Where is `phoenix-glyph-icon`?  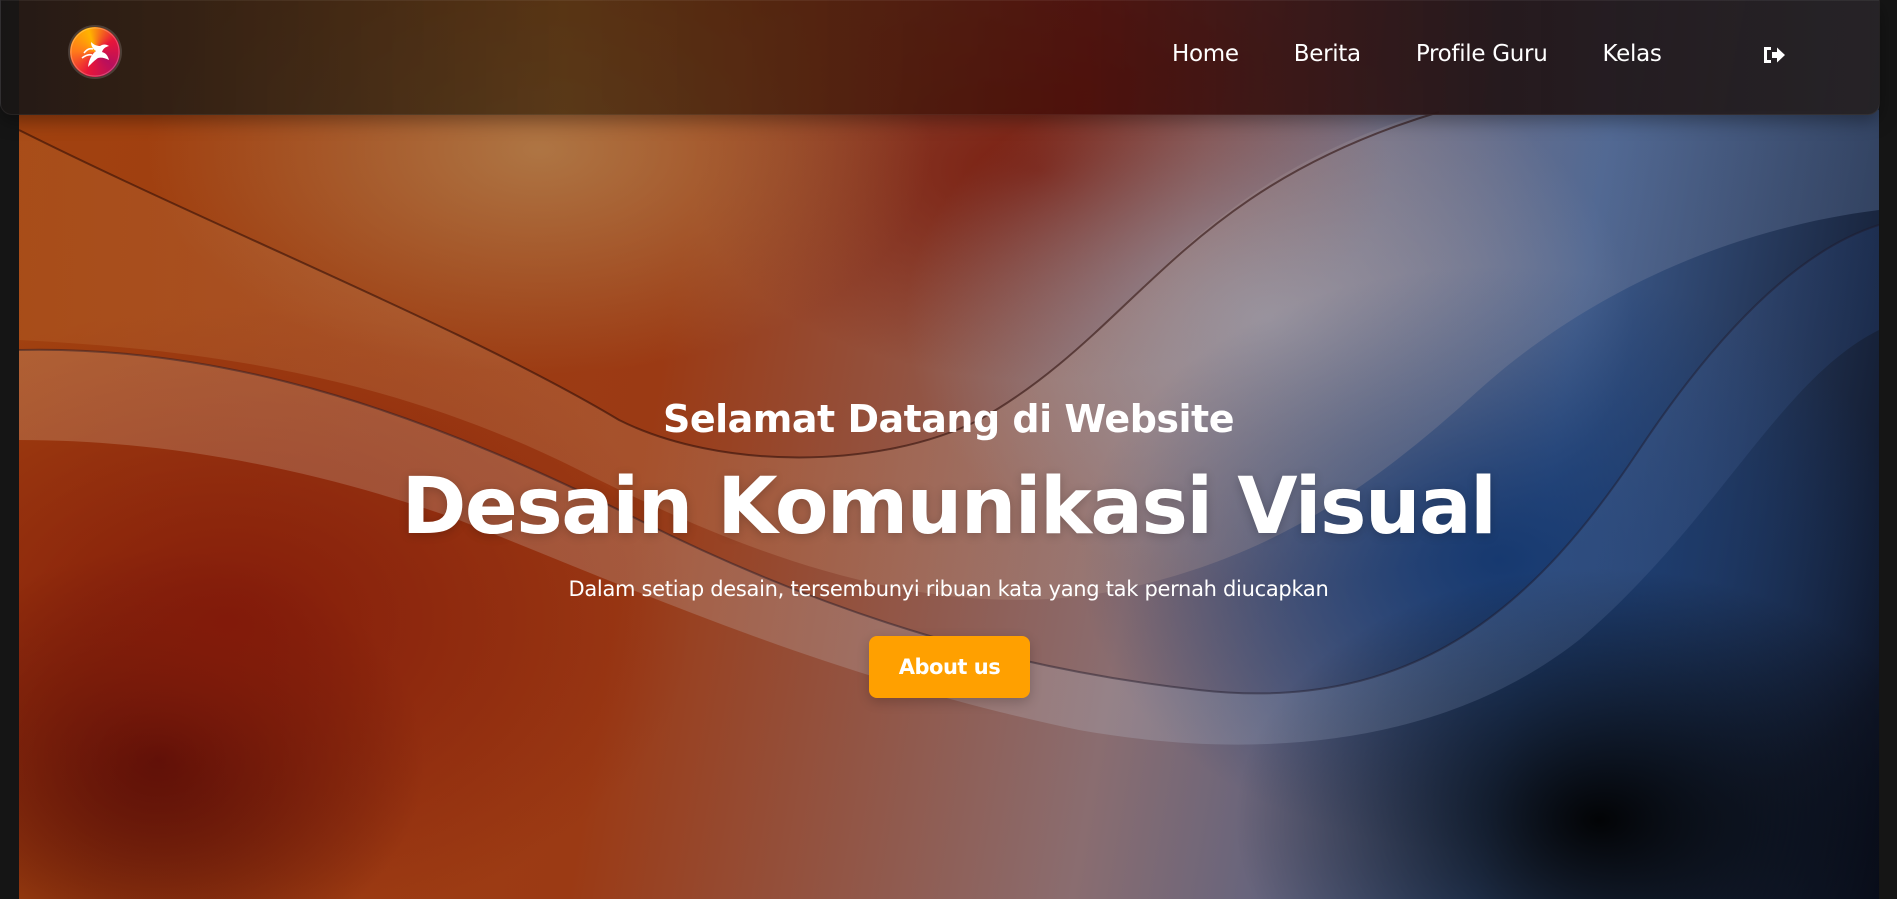 phoenix-glyph-icon is located at coordinates (95, 52).